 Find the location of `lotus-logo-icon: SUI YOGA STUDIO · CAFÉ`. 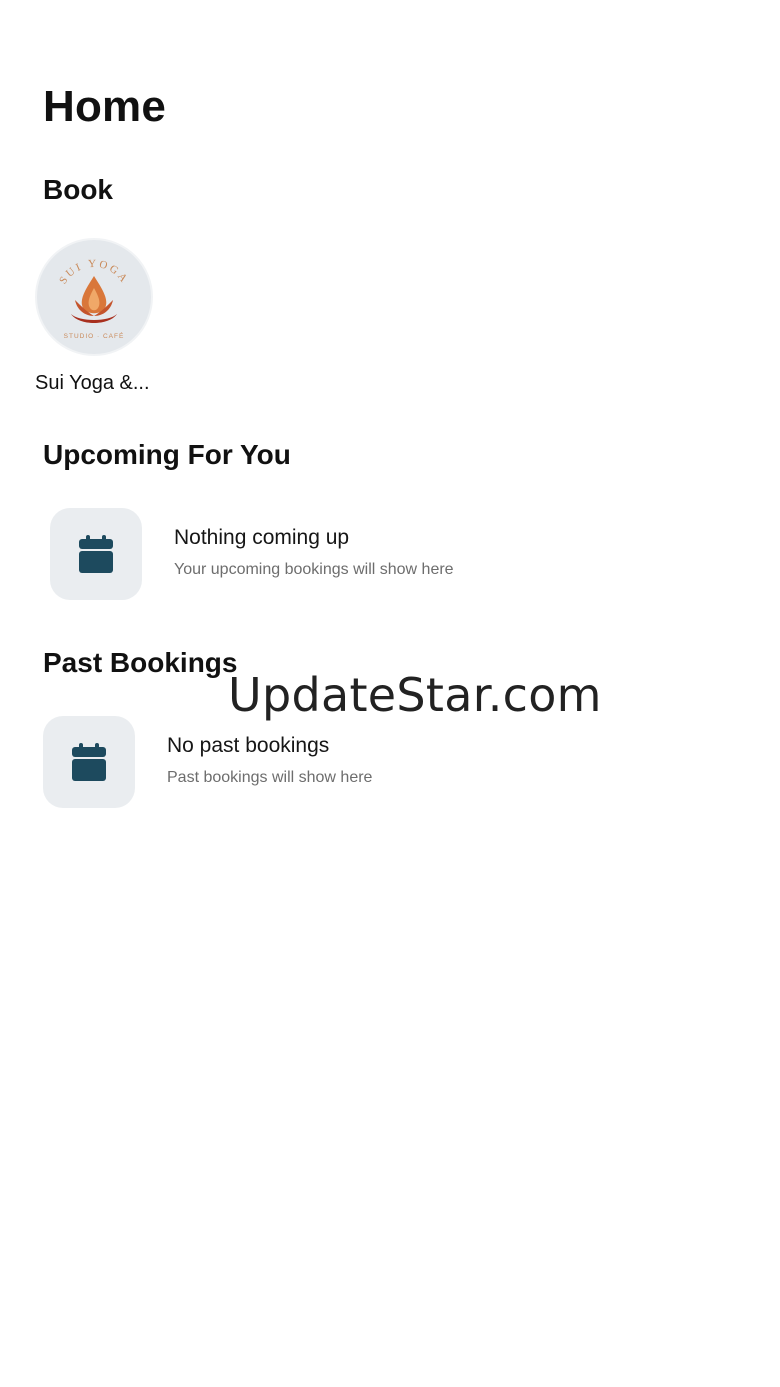

lotus-logo-icon: SUI YOGA STUDIO · CAFÉ is located at coordinates (92, 299).